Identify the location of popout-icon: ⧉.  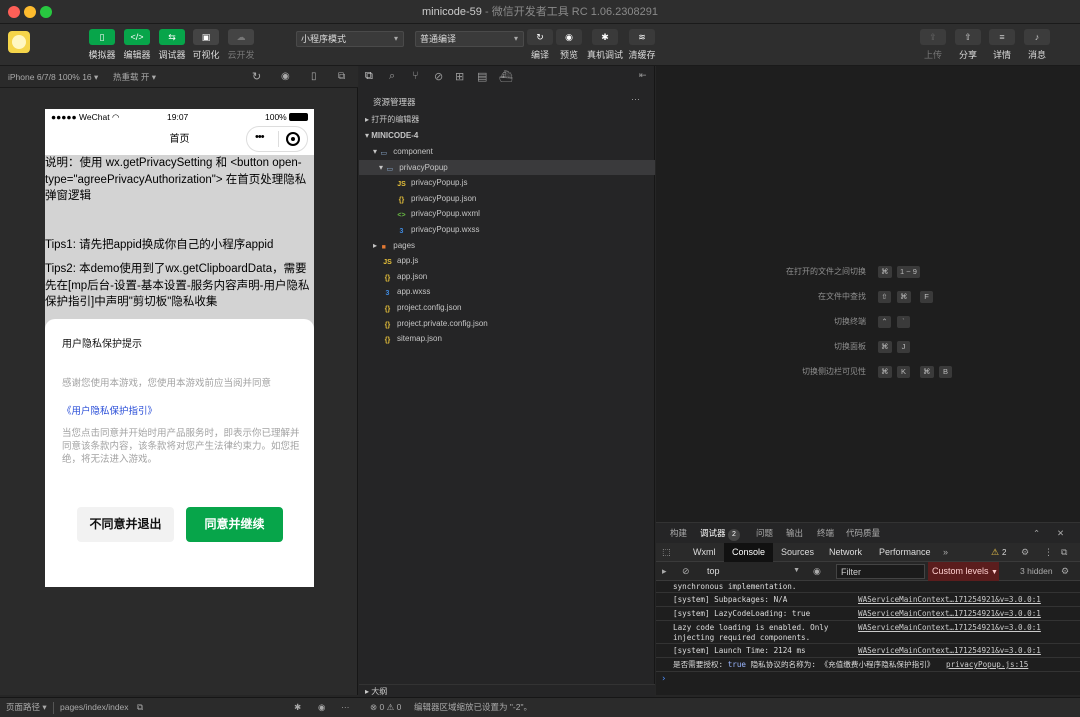
(341, 77).